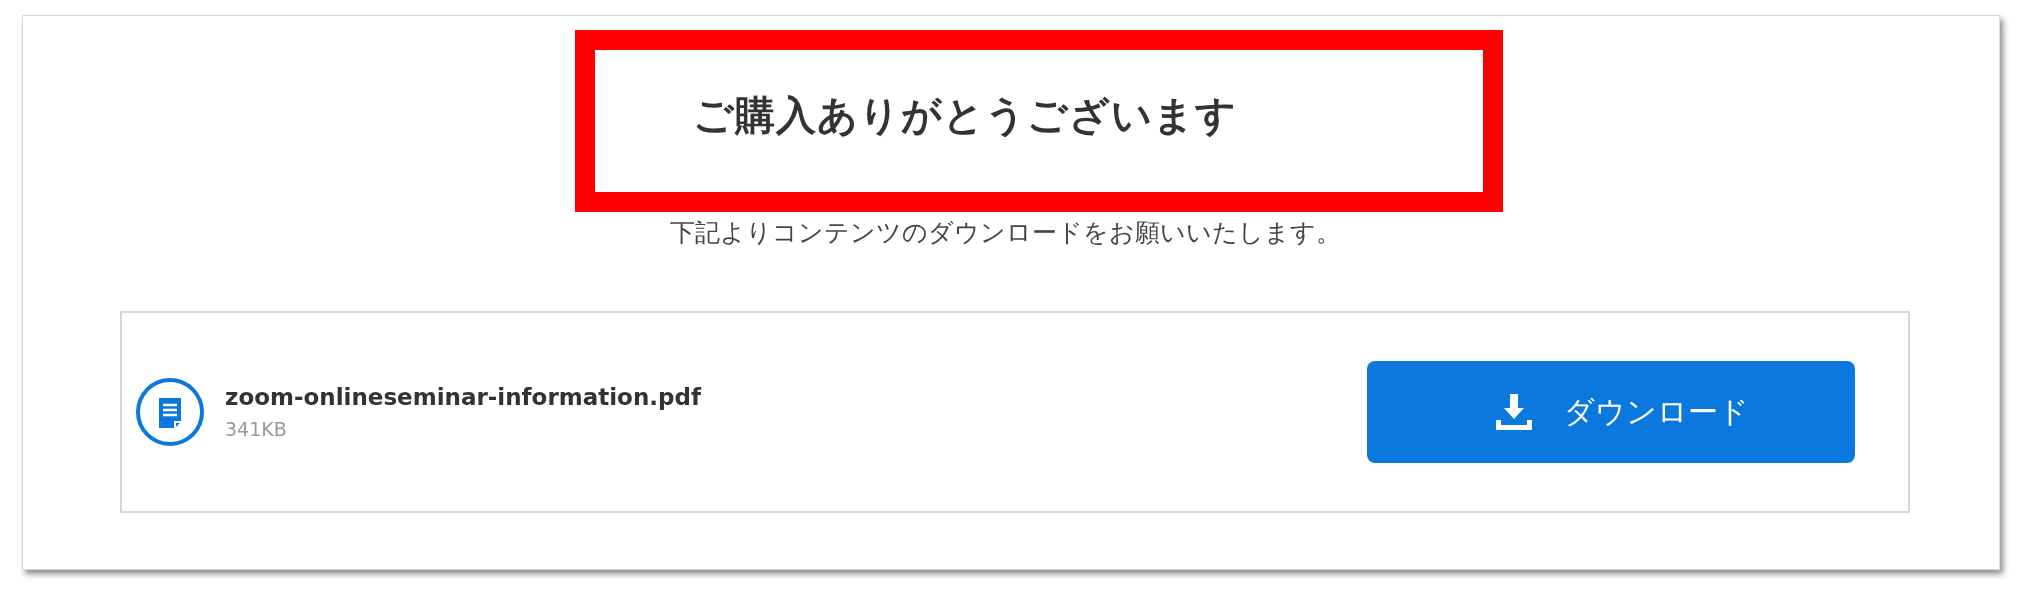 The height and width of the screenshot is (603, 2022). Describe the element at coordinates (1611, 412) in the screenshot. I see `download-button: ダウンロード` at that location.